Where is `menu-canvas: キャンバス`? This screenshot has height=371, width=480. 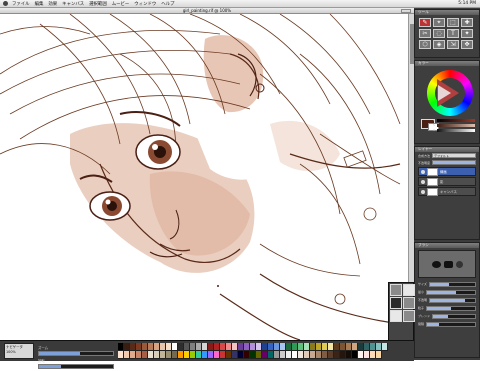
menu-canvas: キャンバス is located at coordinates (73, 4).